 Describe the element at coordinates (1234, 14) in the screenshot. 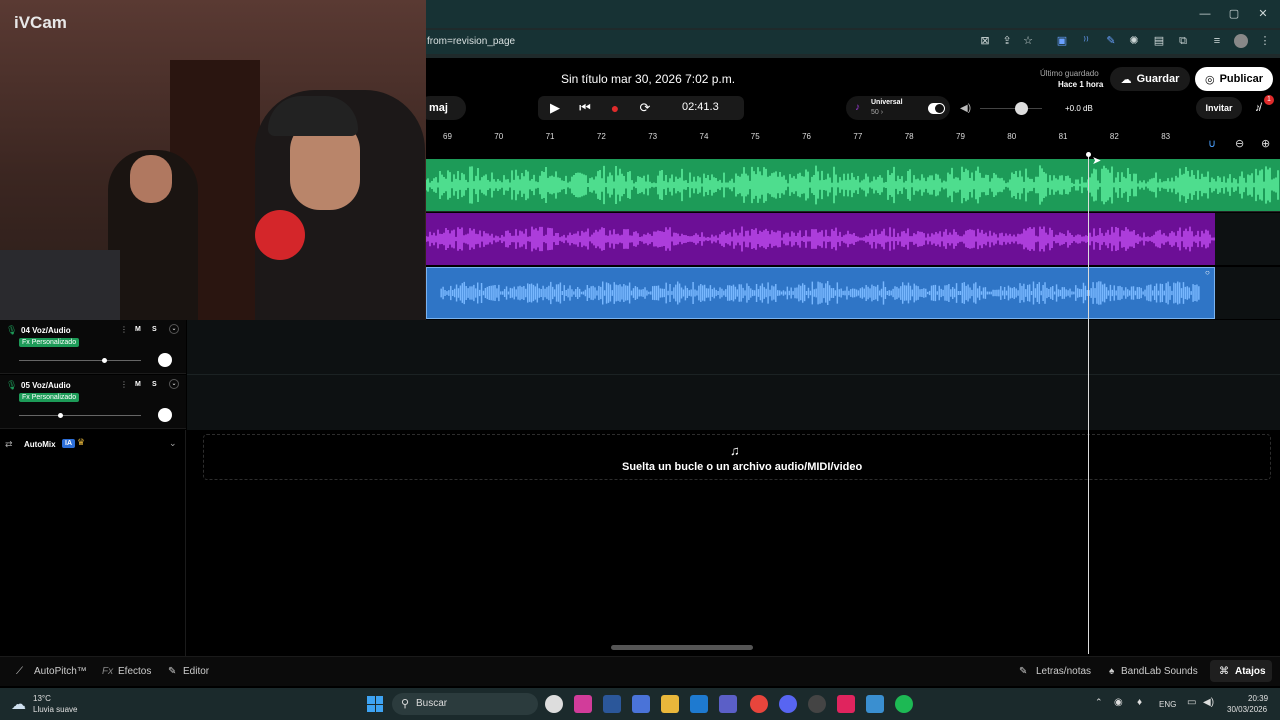

I see `maximize-icon: ▢` at that location.